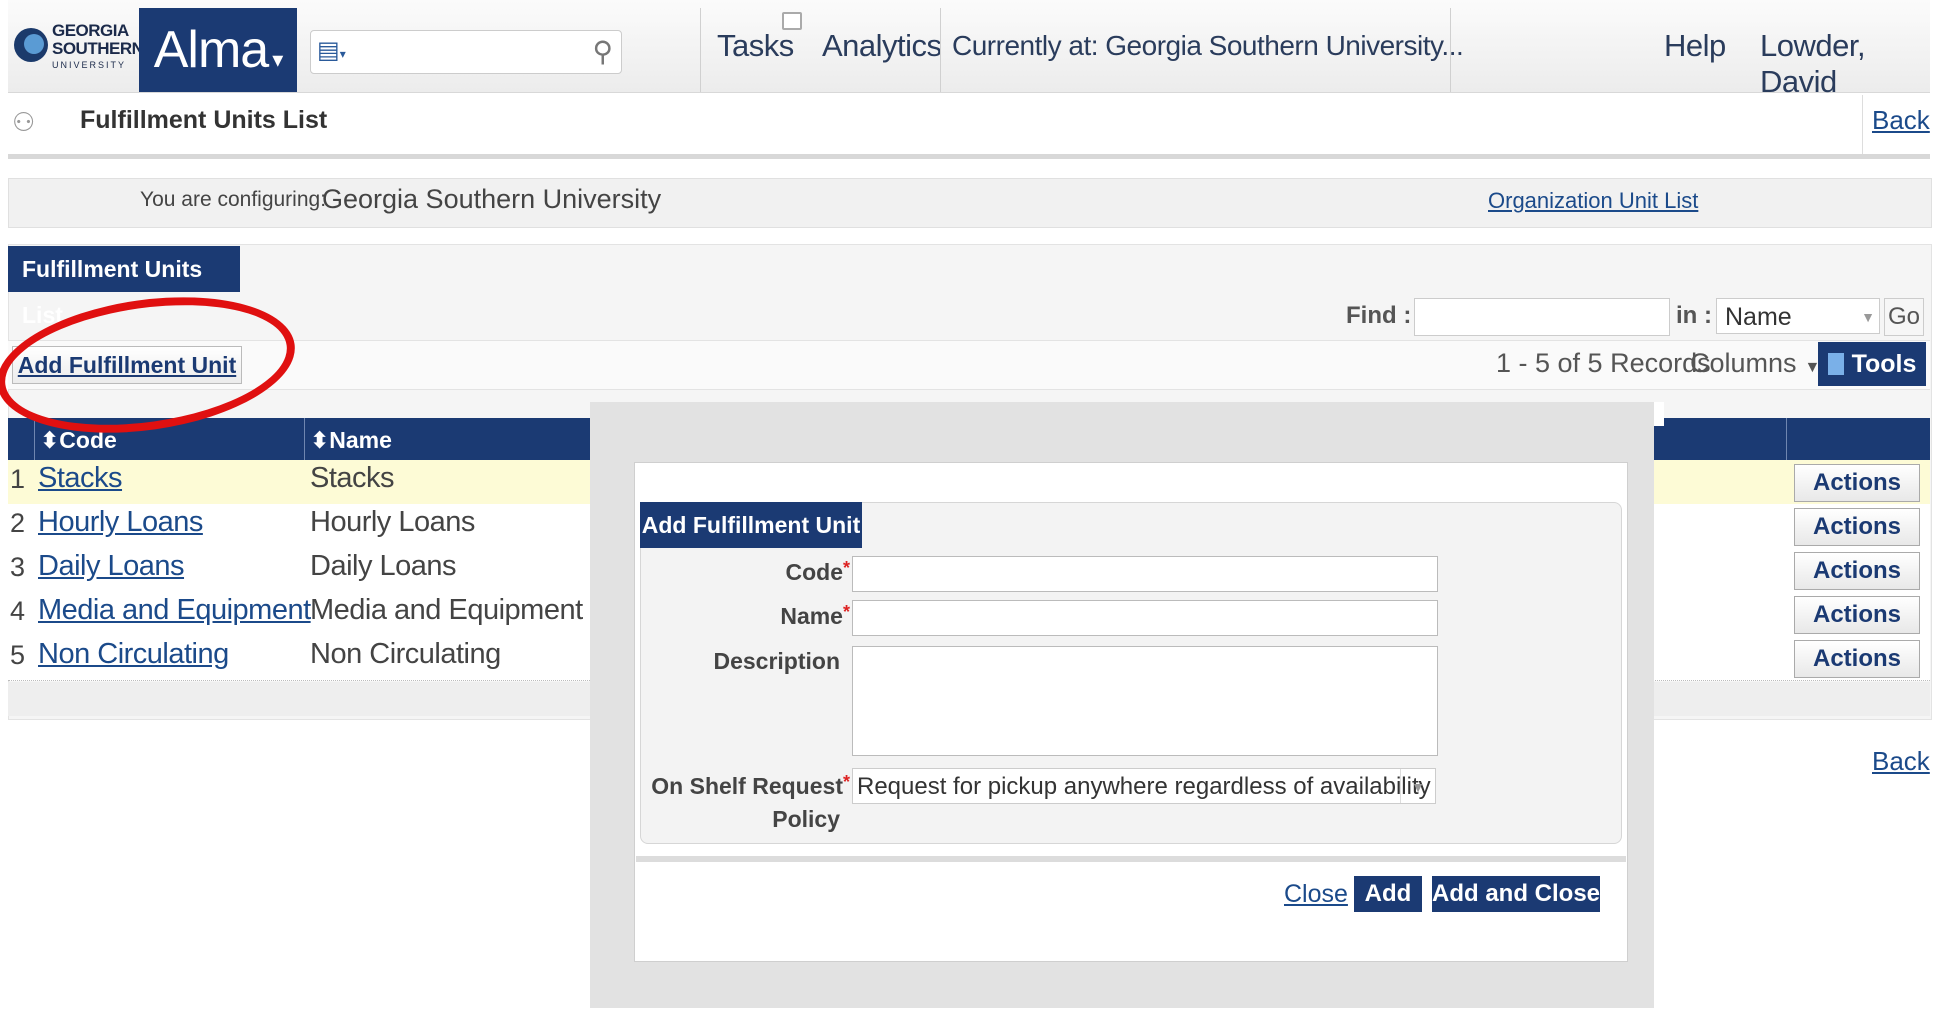  Describe the element at coordinates (1542, 317) in the screenshot. I see `find-input` at that location.